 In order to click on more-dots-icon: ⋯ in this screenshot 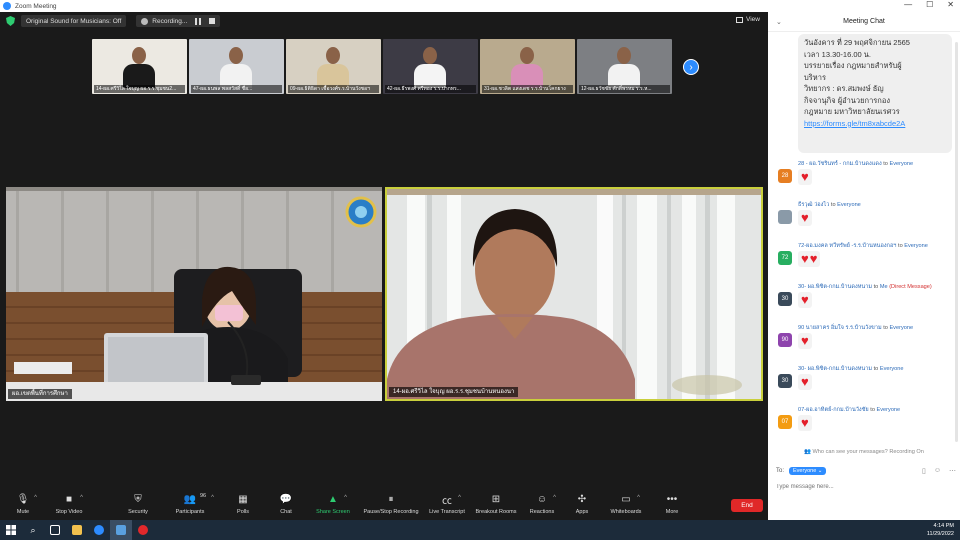, I will do `click(952, 471)`.